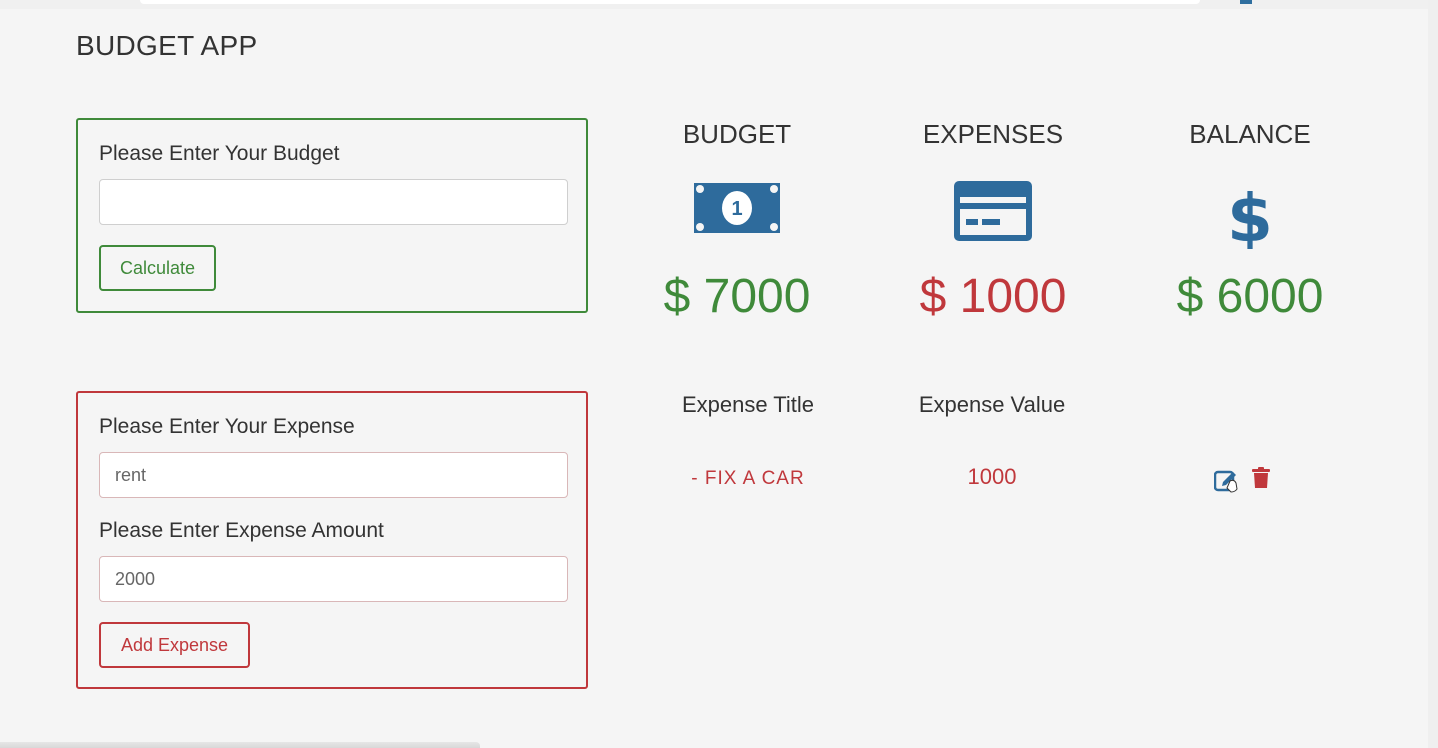 The image size is (1438, 748). I want to click on bottom-scroll-shadow, so click(240, 745).